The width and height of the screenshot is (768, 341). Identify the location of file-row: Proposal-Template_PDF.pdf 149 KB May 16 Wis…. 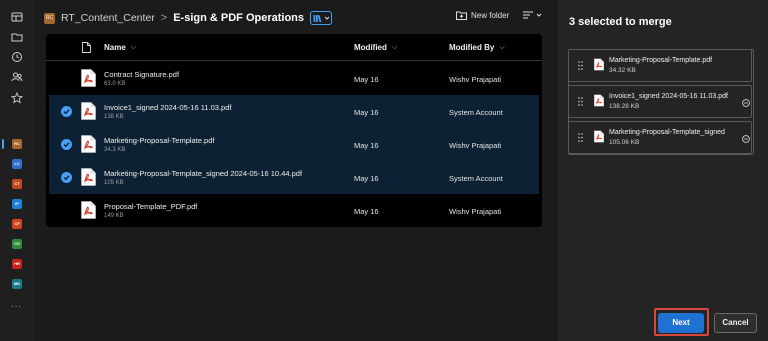
(294, 210).